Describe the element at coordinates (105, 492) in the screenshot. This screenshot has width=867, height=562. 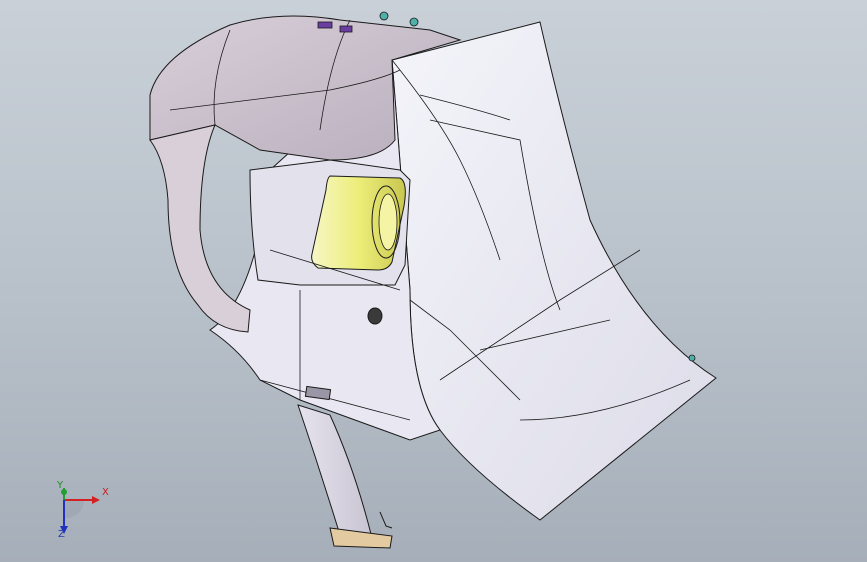
I see `x-axis-label: X` at that location.